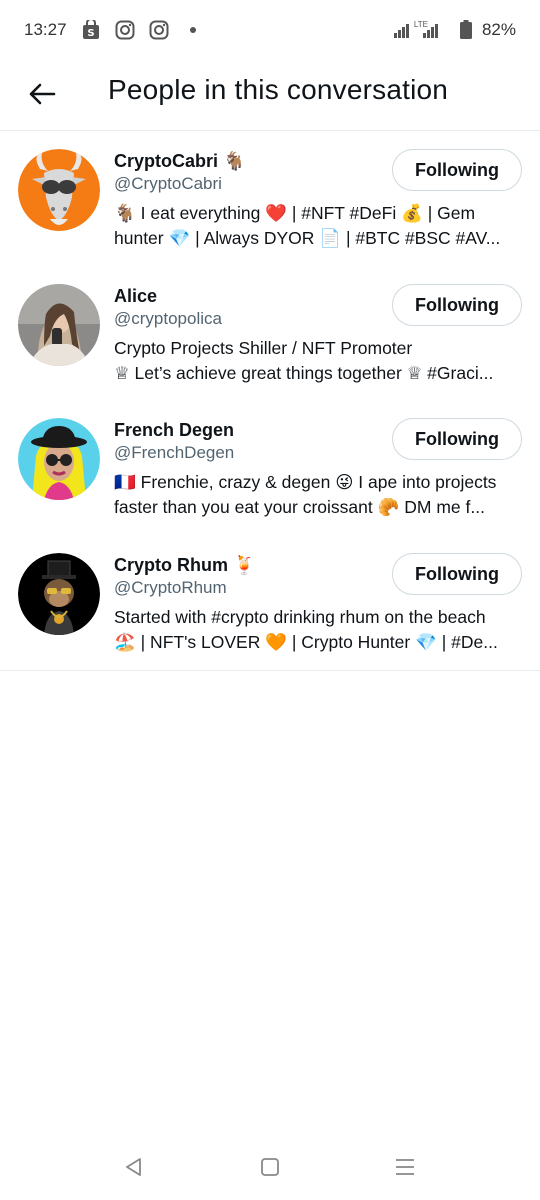  I want to click on list-divider, so click(270, 670).